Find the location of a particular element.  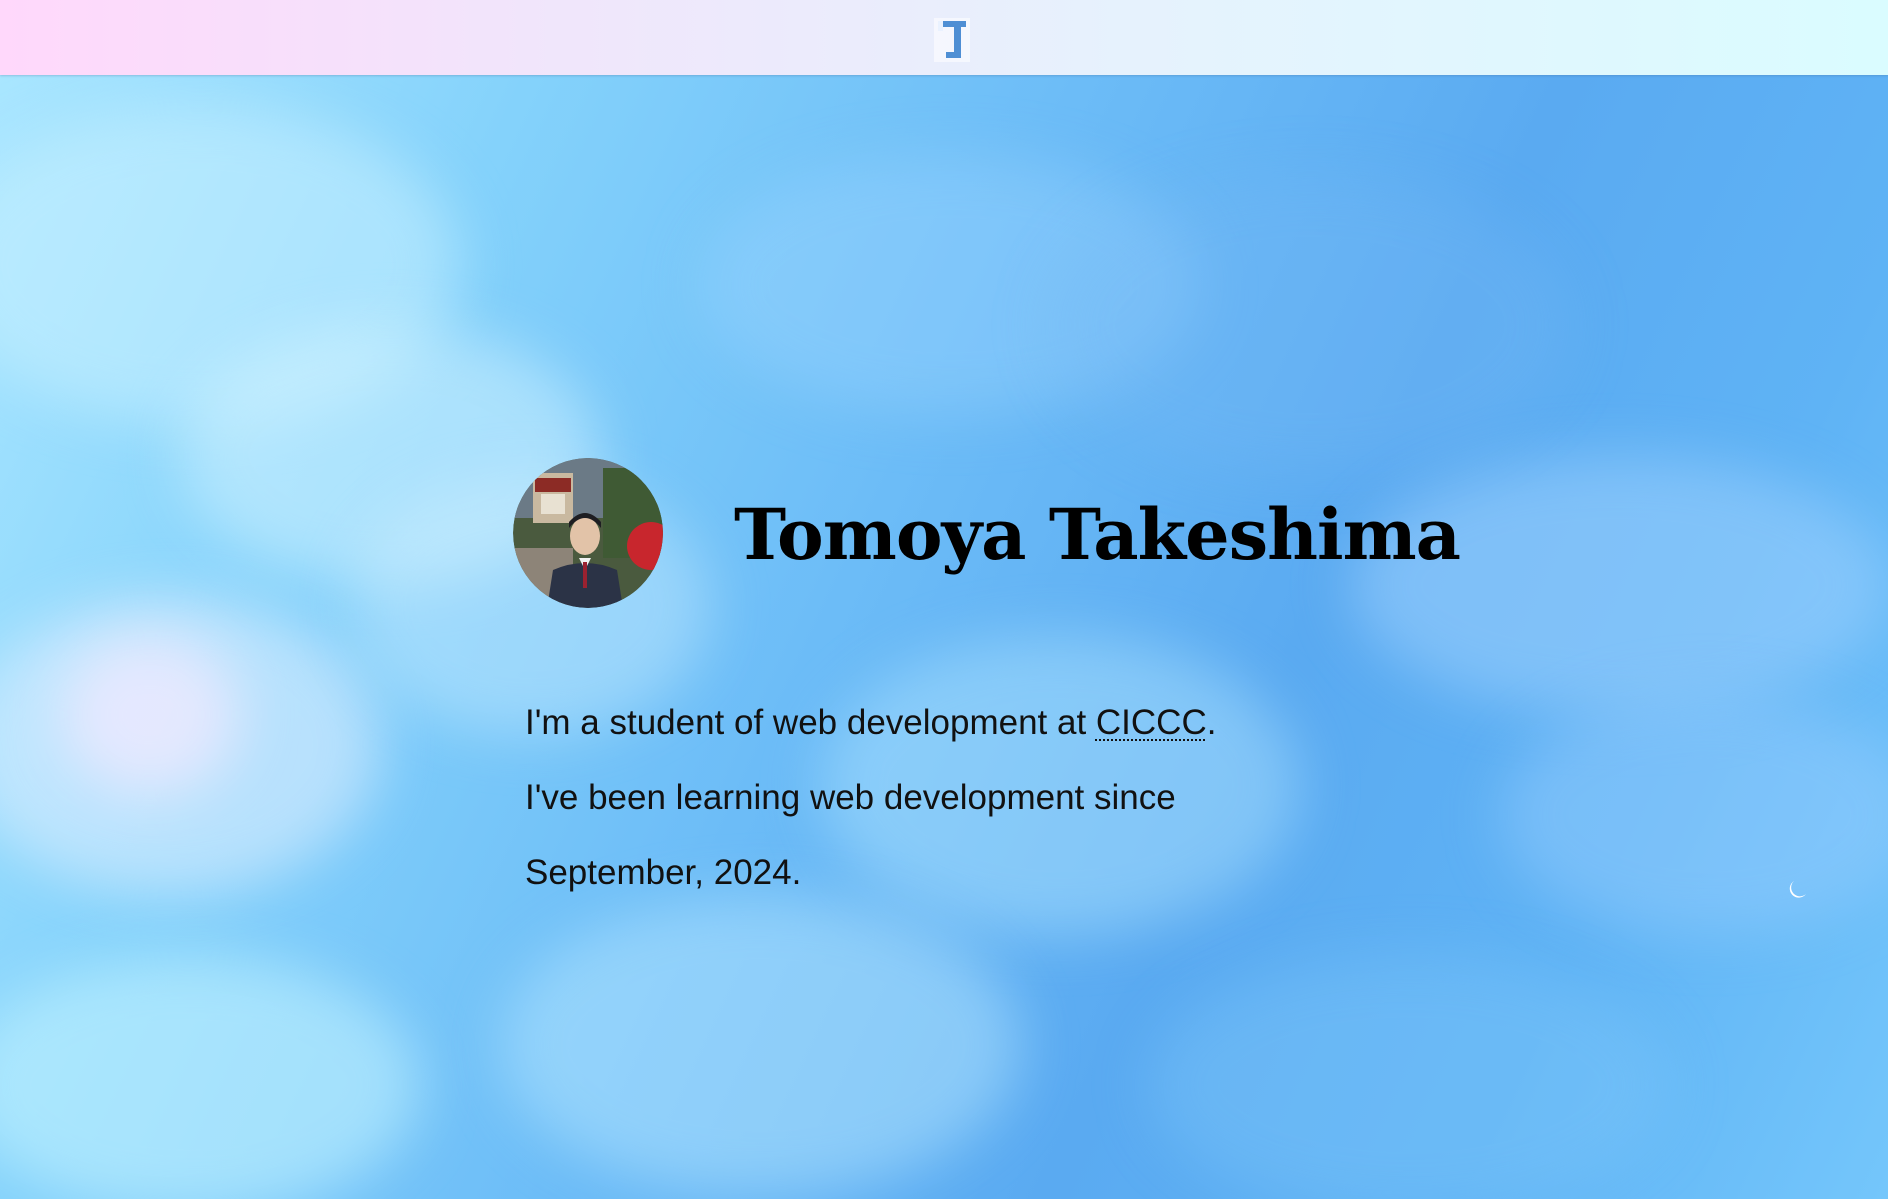

t-logo-icon is located at coordinates (952, 40).